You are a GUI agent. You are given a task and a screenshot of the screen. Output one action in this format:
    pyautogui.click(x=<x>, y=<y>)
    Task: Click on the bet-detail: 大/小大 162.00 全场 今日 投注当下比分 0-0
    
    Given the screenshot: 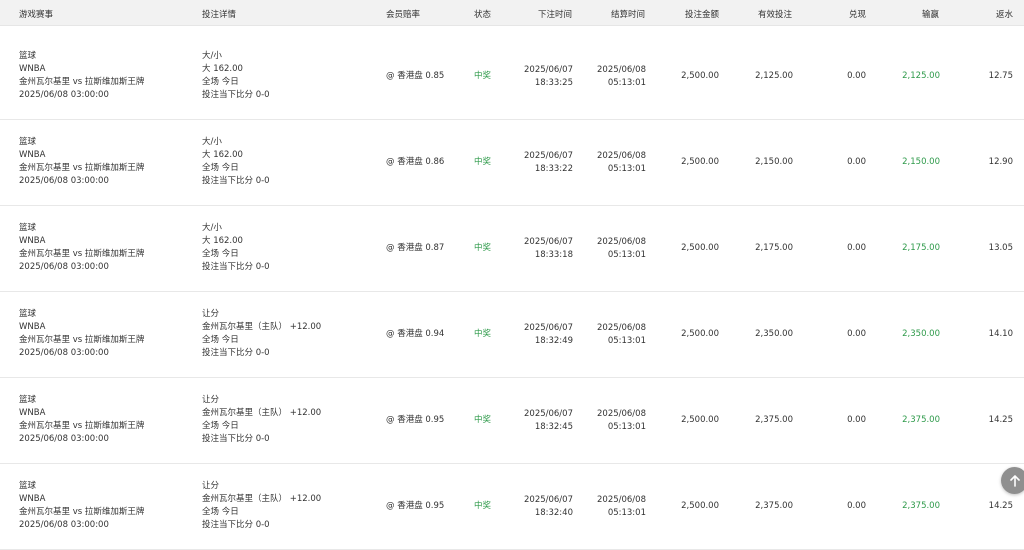 What is the action you would take?
    pyautogui.click(x=236, y=162)
    